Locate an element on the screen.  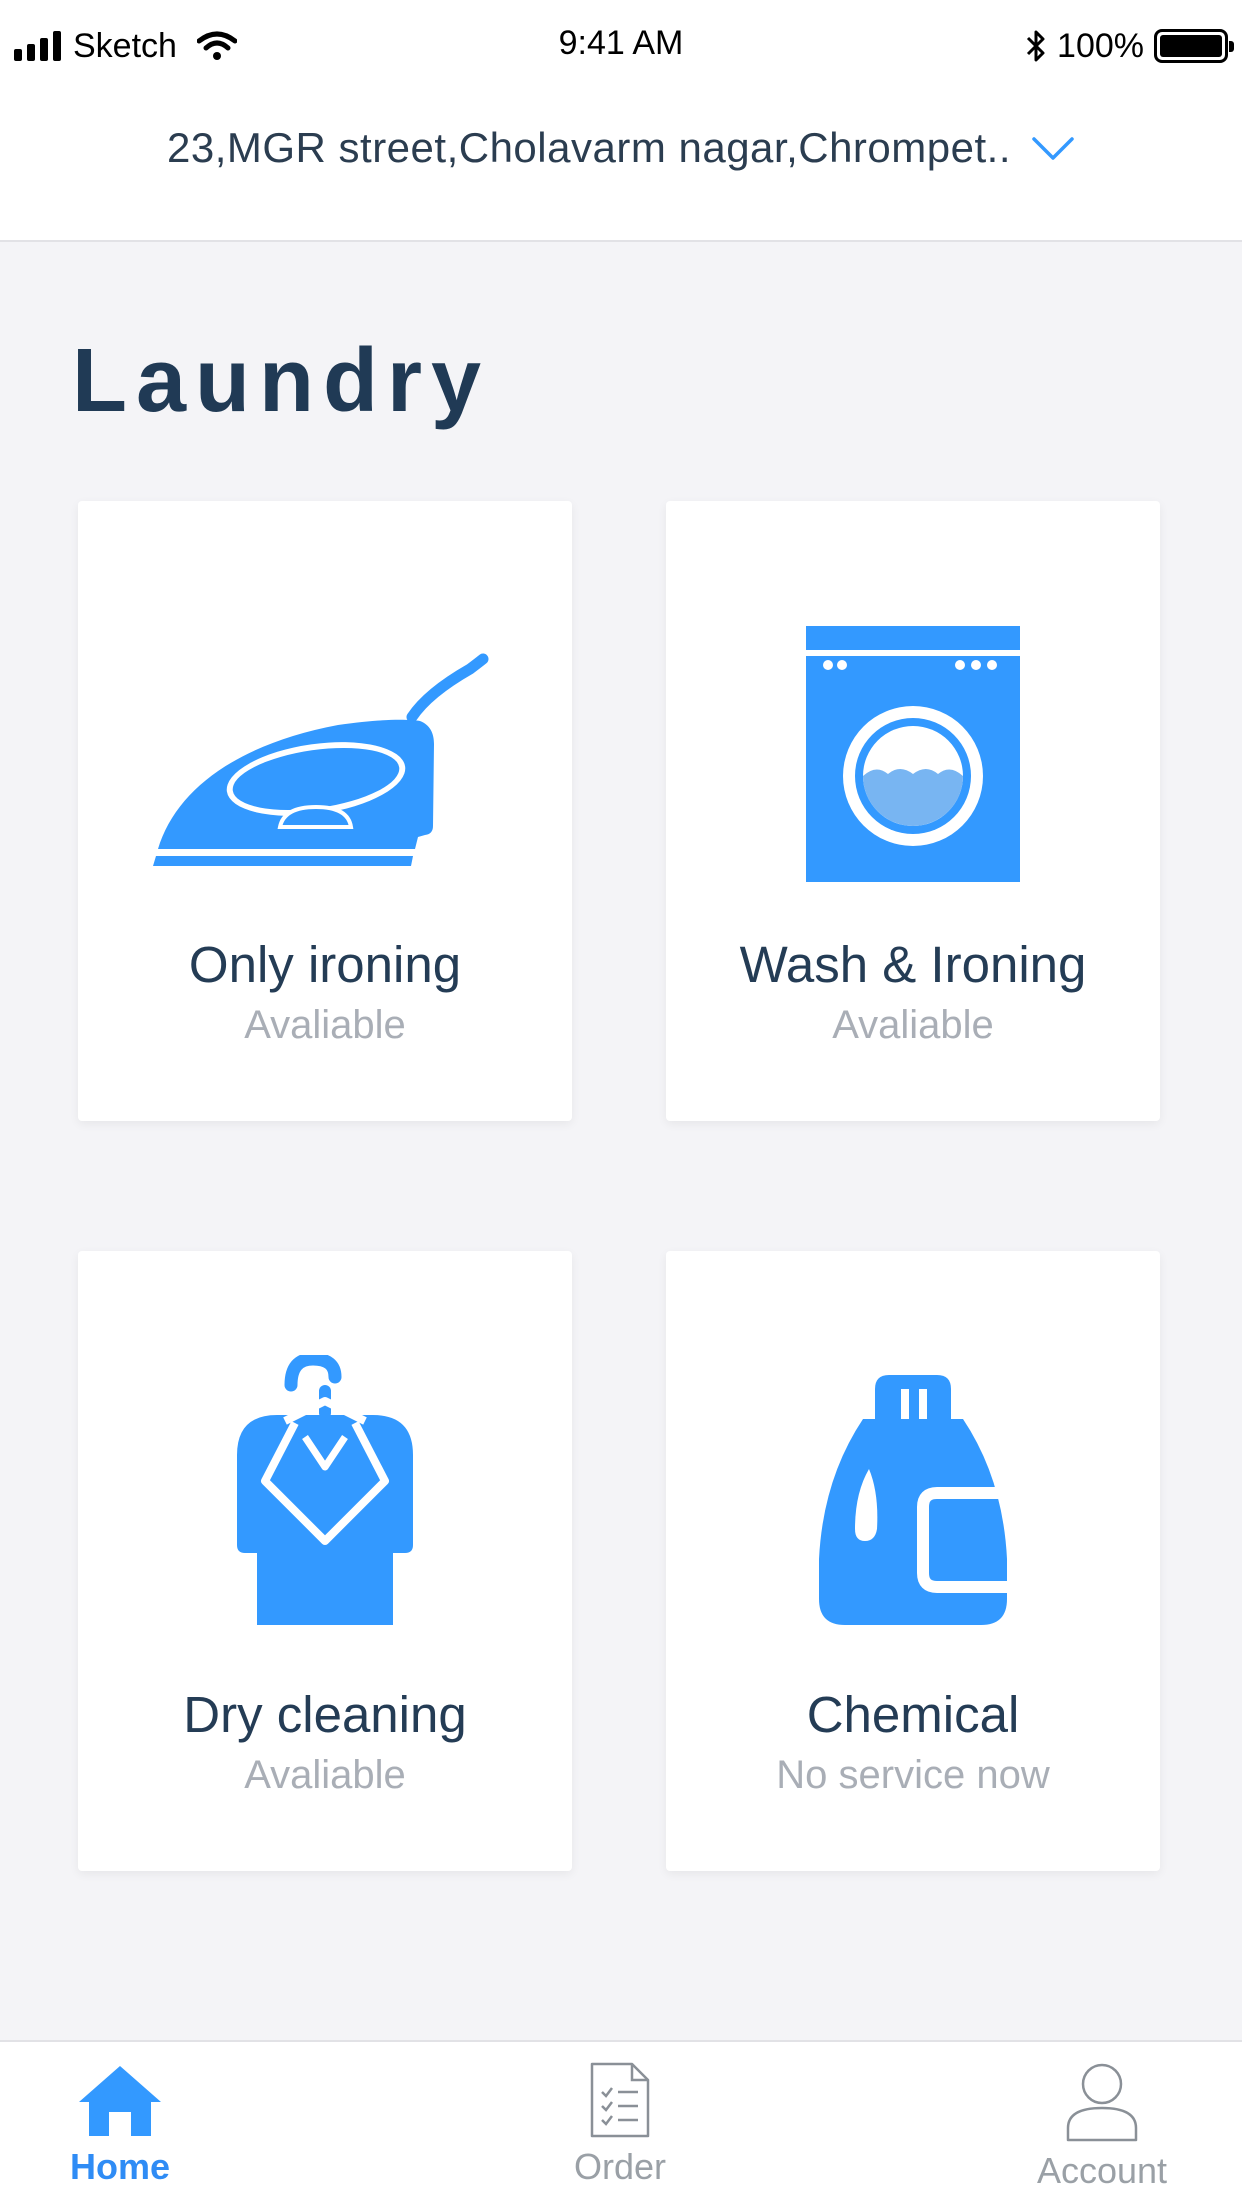
home-icon is located at coordinates (120, 2101).